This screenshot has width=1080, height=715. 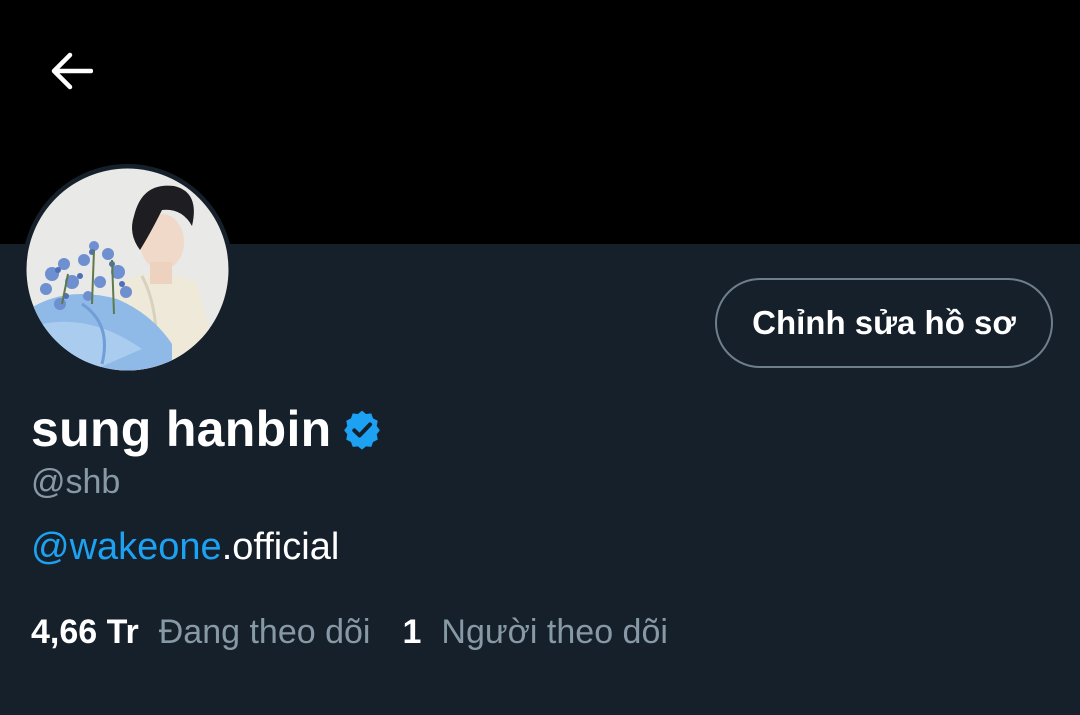 What do you see at coordinates (85, 632) in the screenshot?
I see `following-count: 4,66 Tr` at bounding box center [85, 632].